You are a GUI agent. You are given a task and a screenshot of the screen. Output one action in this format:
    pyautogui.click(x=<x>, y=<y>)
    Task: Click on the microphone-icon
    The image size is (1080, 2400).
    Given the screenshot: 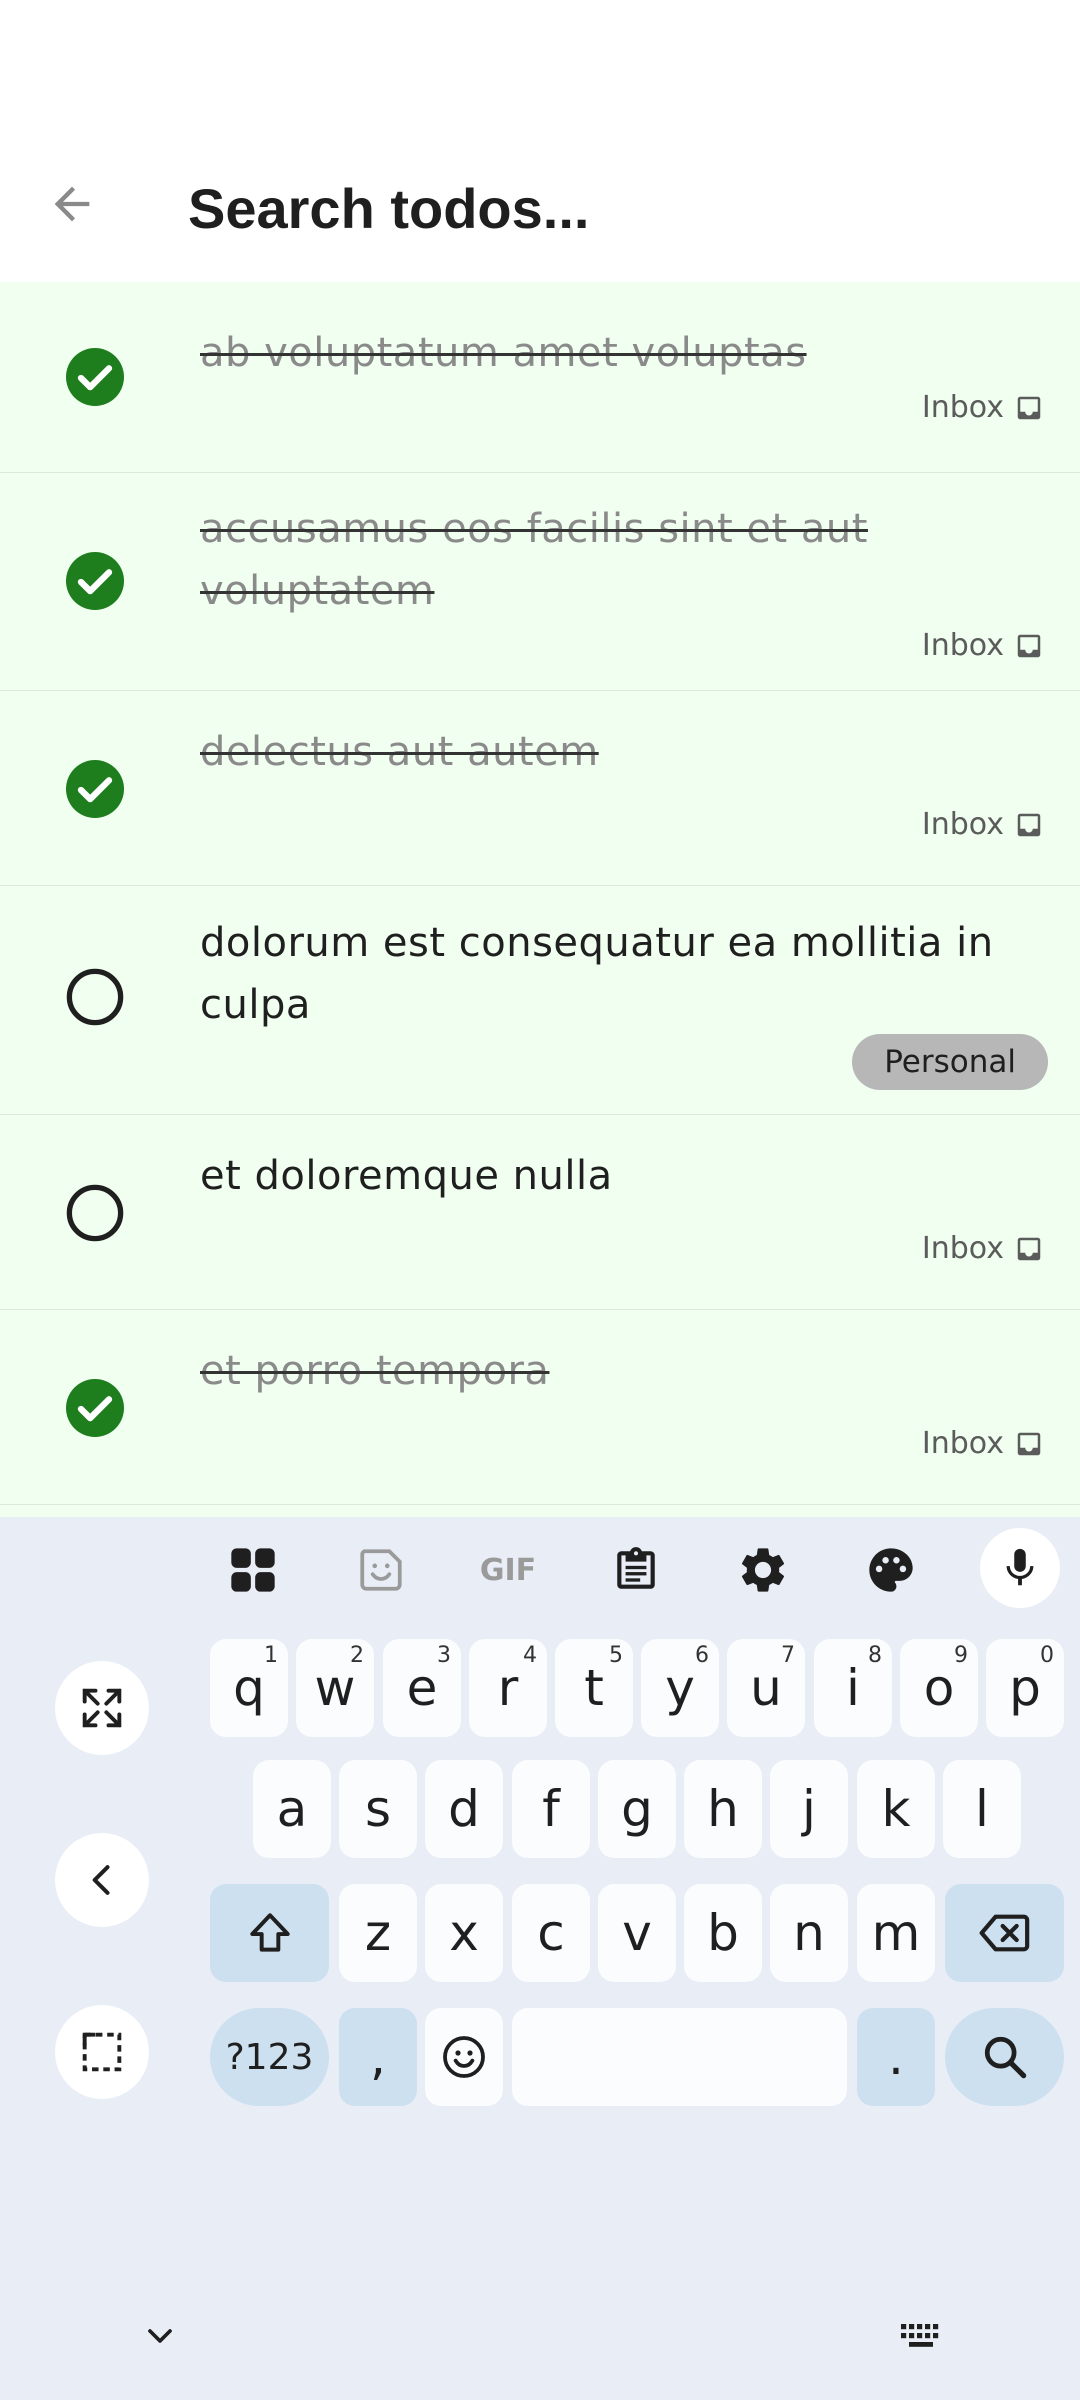 What is the action you would take?
    pyautogui.click(x=1020, y=1567)
    